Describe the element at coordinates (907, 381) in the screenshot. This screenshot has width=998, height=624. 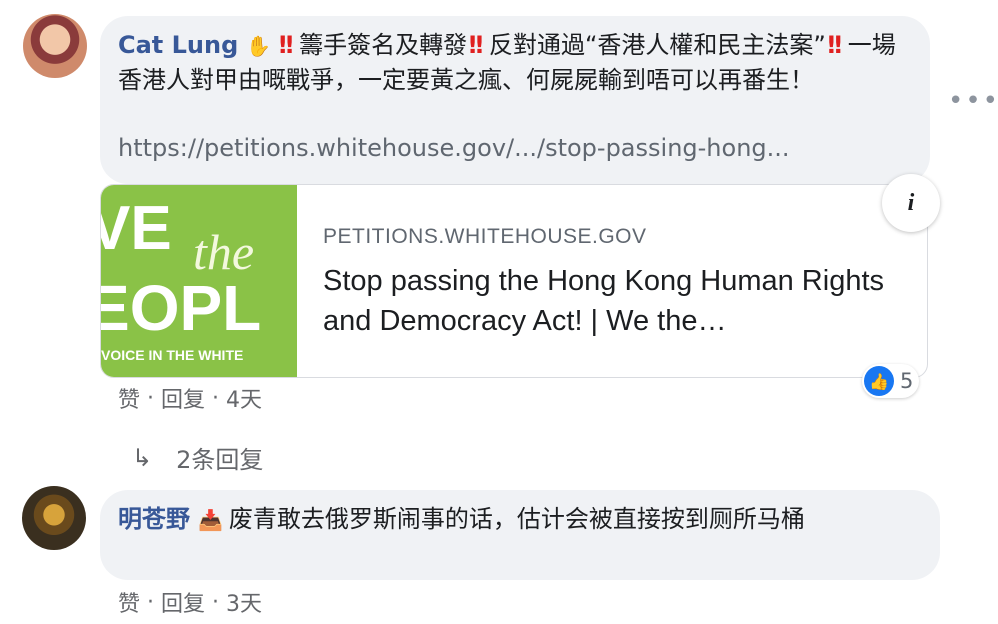
I see `reaction-count: 5` at that location.